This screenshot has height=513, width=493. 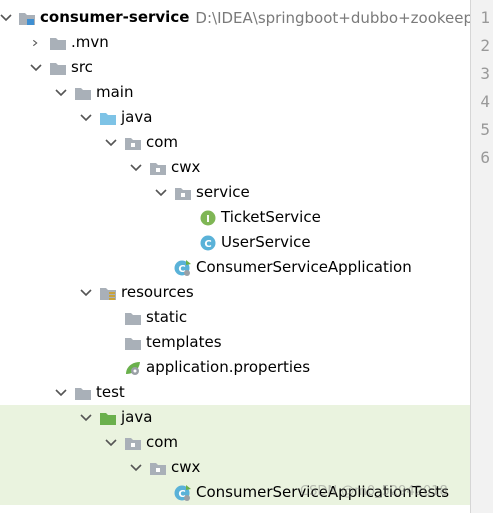 What do you see at coordinates (27, 18) in the screenshot?
I see `module-folder-icon` at bounding box center [27, 18].